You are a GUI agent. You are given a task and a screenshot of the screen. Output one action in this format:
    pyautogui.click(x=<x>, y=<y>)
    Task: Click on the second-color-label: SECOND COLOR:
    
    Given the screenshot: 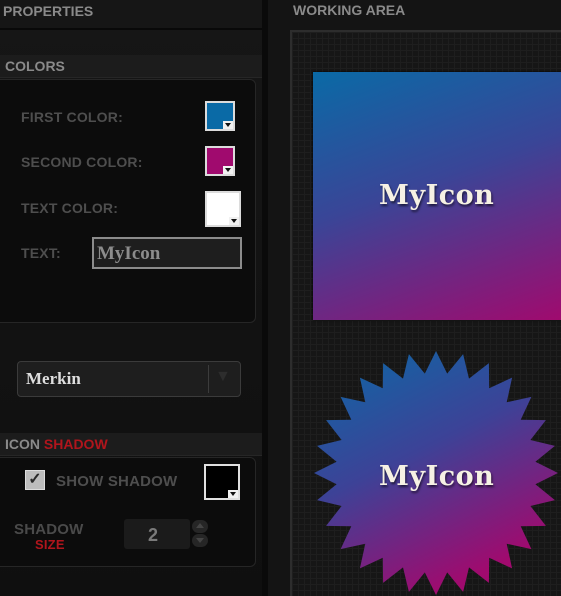 What is the action you would take?
    pyautogui.click(x=82, y=162)
    